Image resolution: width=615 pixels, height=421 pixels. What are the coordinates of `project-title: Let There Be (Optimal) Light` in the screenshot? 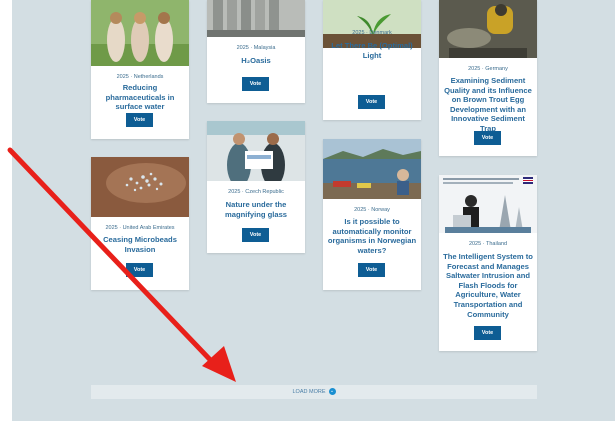 It's located at (372, 50).